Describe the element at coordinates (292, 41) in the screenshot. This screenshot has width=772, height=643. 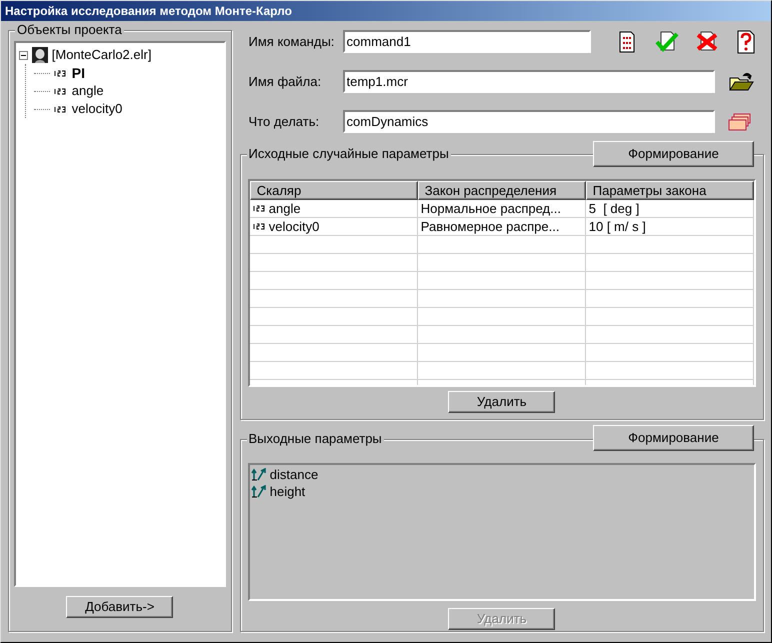
I see `field-label: Имя команды:` at that location.